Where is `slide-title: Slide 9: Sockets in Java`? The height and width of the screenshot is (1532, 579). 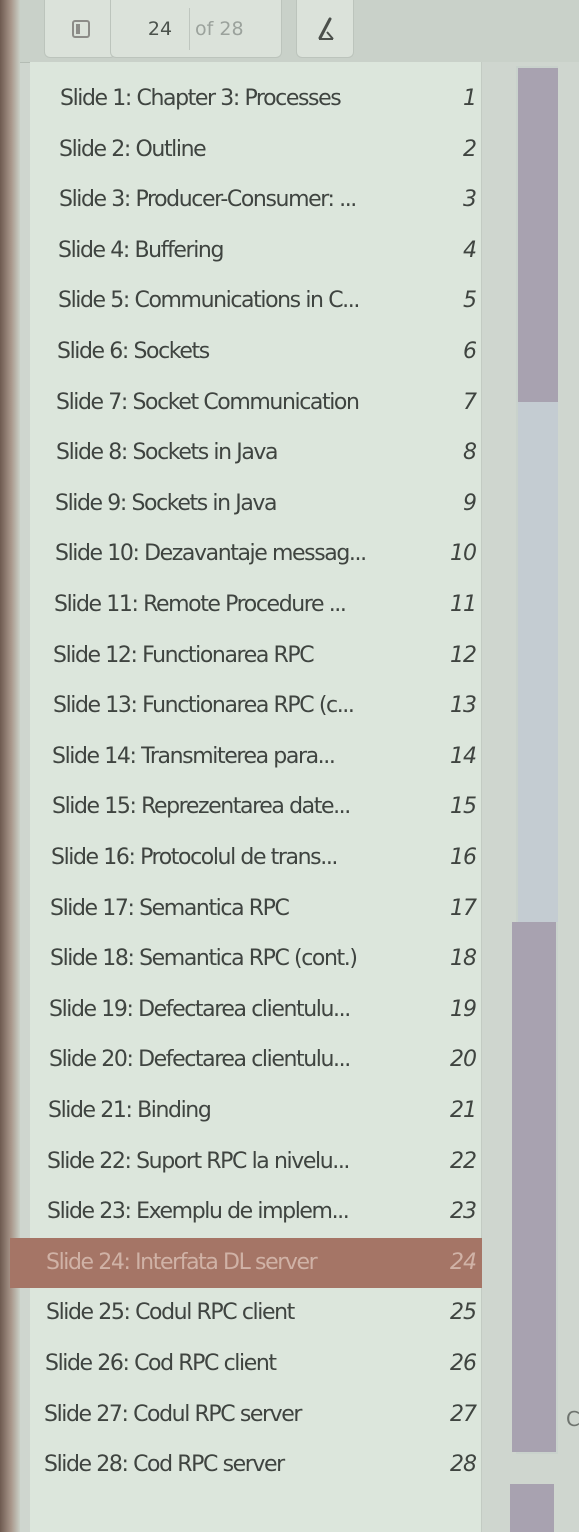 slide-title: Slide 9: Sockets in Java is located at coordinates (166, 503).